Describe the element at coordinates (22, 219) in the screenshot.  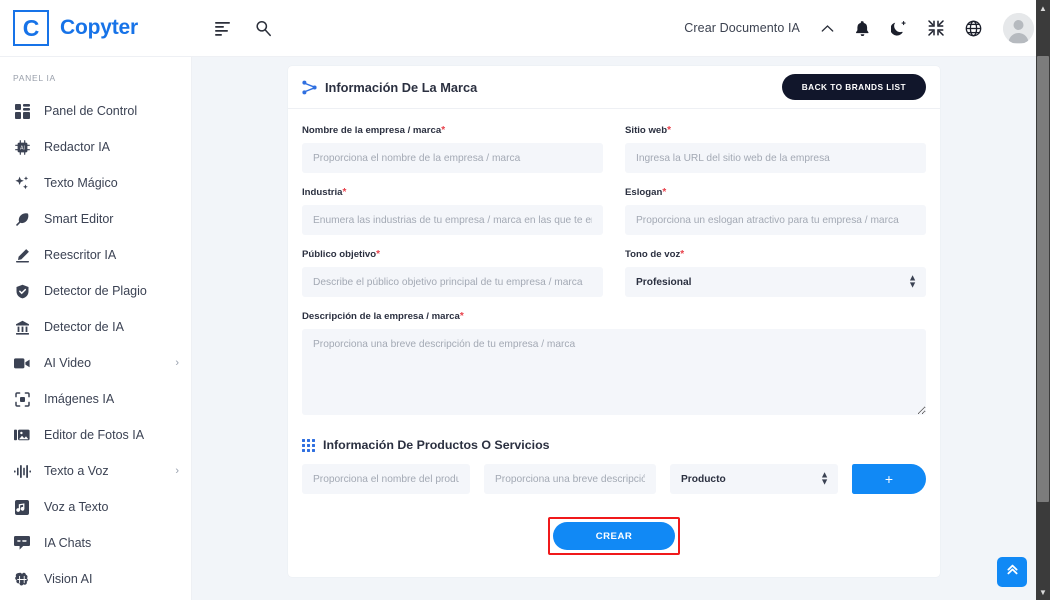
I see `feather-icon` at that location.